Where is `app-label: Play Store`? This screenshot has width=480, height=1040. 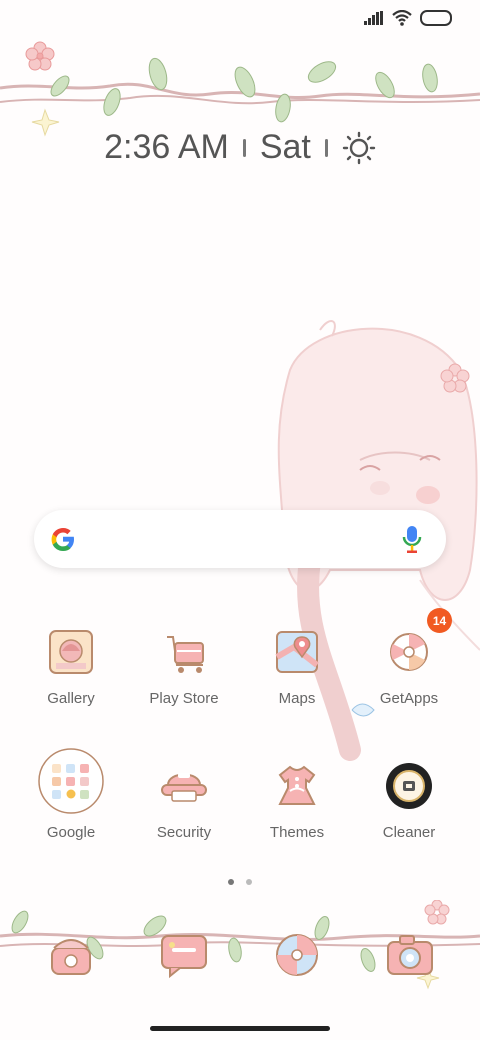
app-label: Play Store is located at coordinates (184, 698).